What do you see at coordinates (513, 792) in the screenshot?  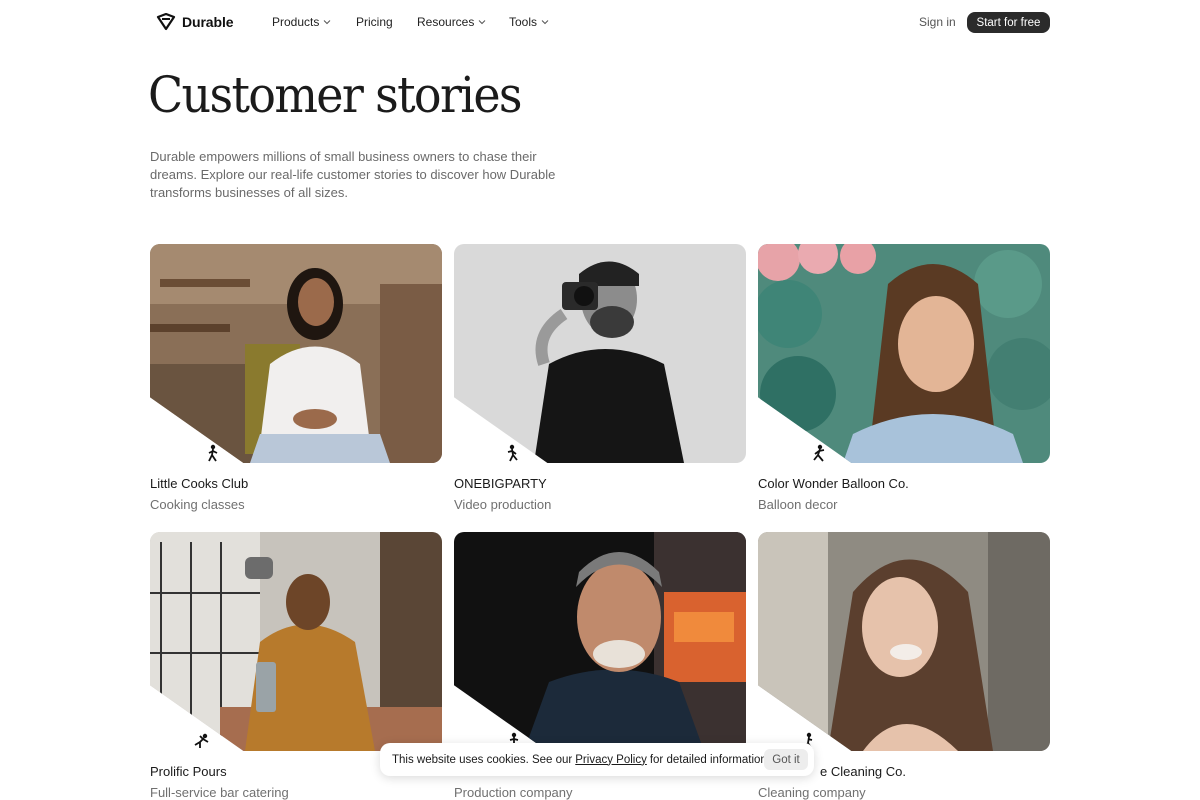 I see `story-category: Production company` at bounding box center [513, 792].